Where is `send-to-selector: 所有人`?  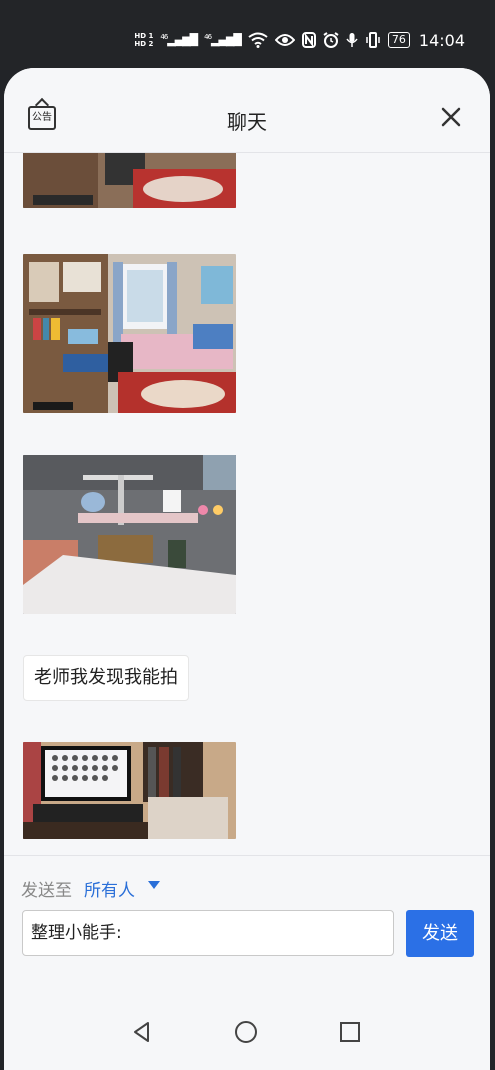
send-to-selector: 所有人 is located at coordinates (109, 888).